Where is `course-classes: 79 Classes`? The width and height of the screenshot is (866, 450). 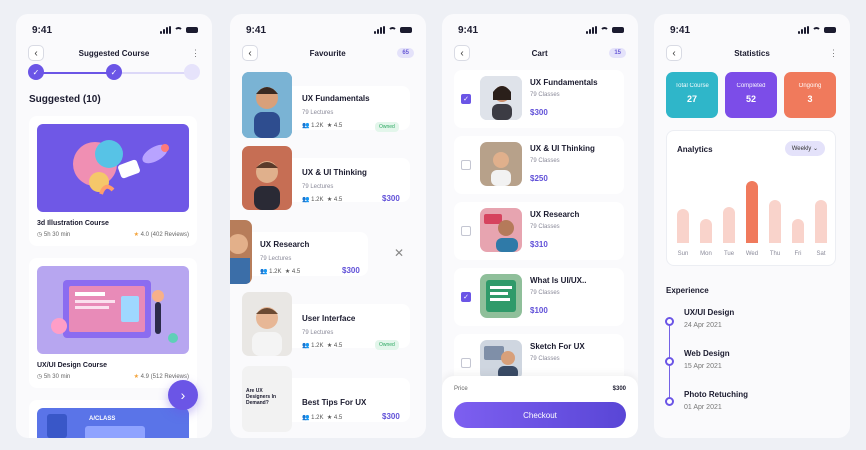 course-classes: 79 Classes is located at coordinates (545, 95).